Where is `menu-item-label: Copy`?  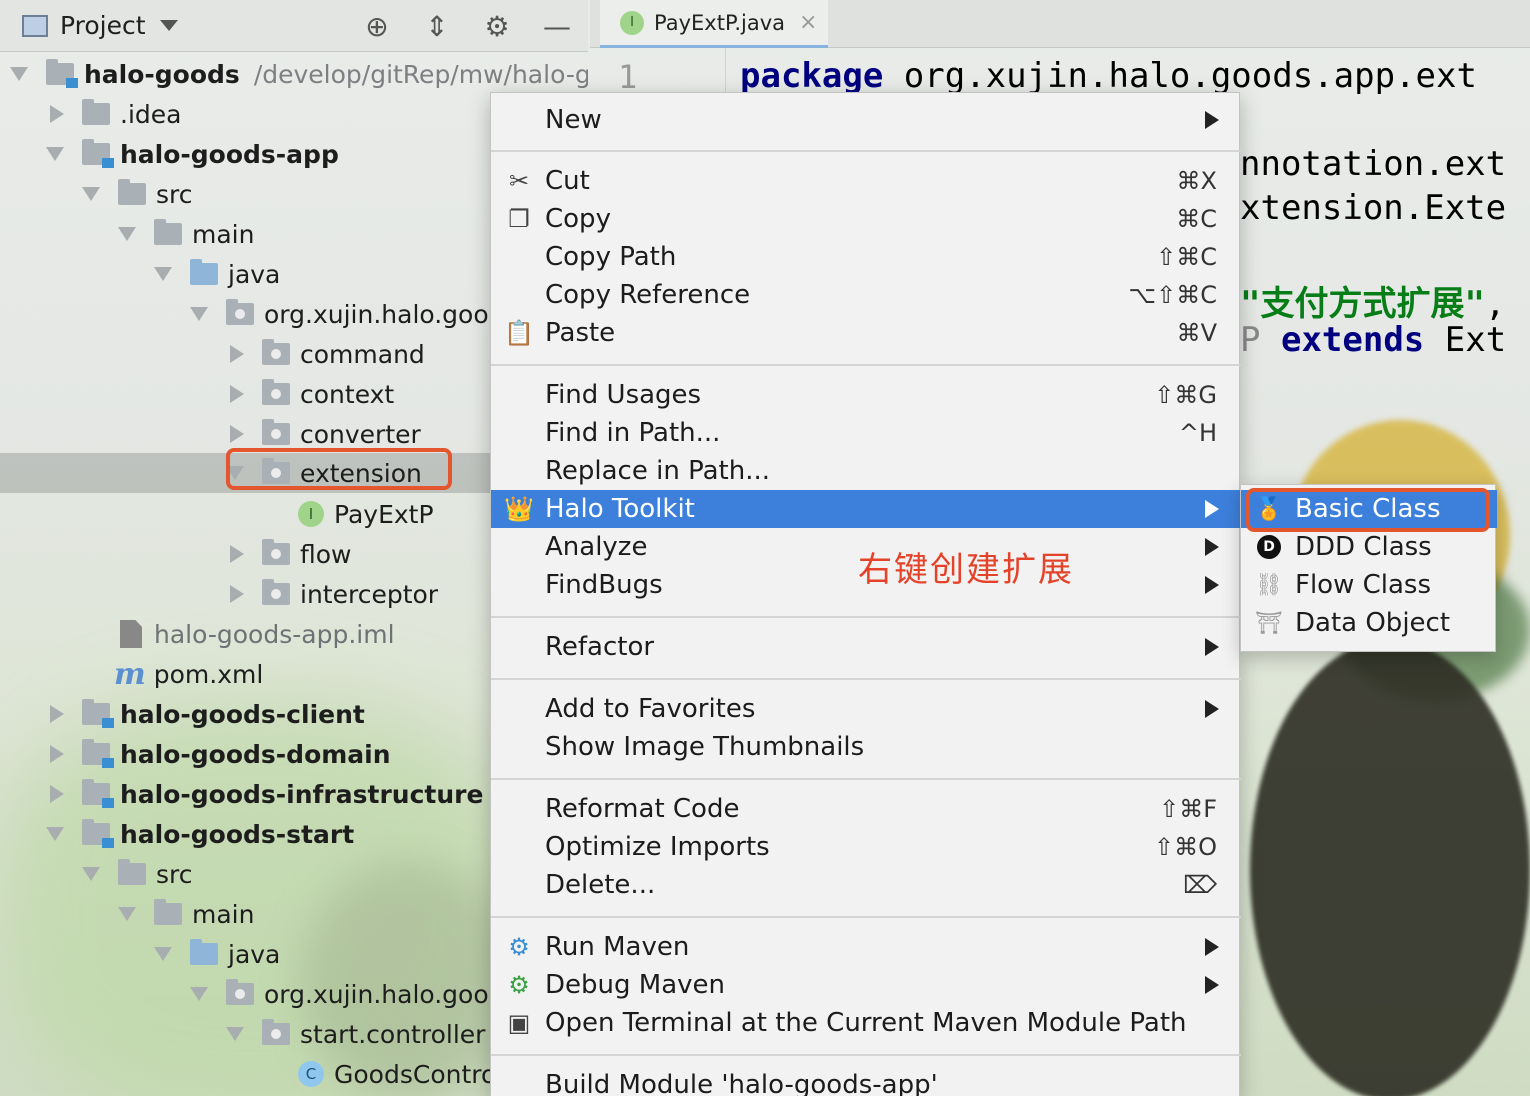
menu-item-label: Copy is located at coordinates (578, 219).